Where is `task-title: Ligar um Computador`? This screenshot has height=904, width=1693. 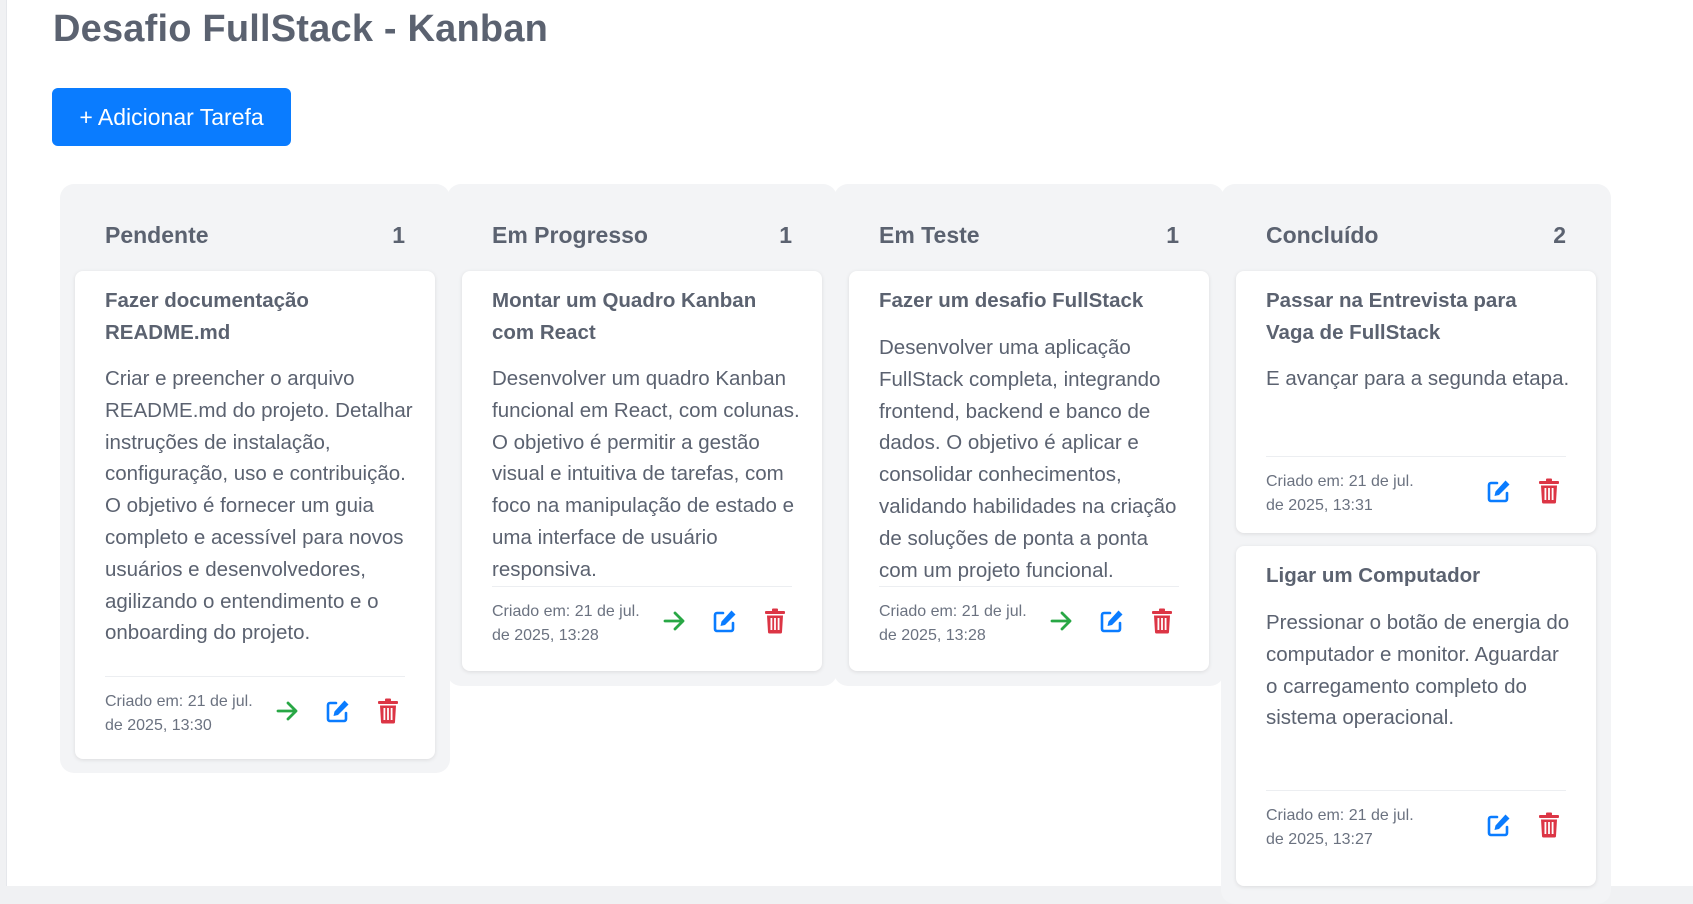 task-title: Ligar um Computador is located at coordinates (1373, 575).